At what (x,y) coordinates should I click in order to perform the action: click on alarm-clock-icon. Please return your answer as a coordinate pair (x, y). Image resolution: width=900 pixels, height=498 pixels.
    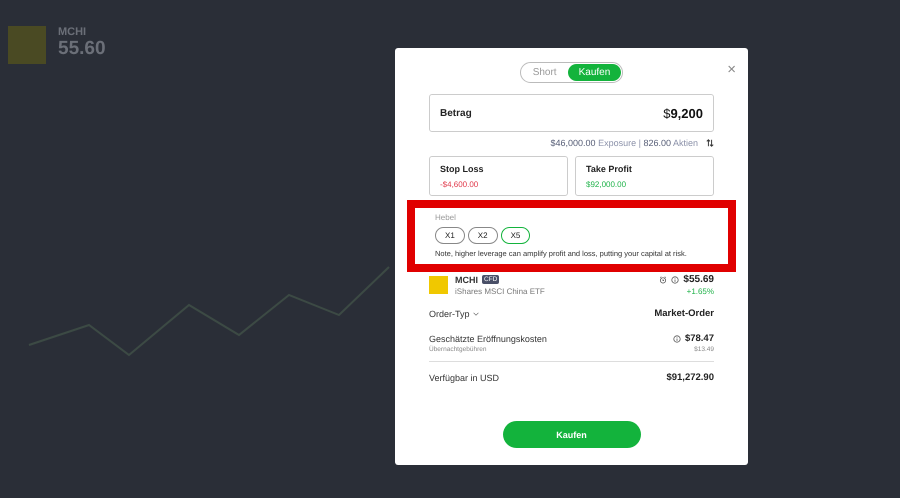
    Looking at the image, I should click on (663, 280).